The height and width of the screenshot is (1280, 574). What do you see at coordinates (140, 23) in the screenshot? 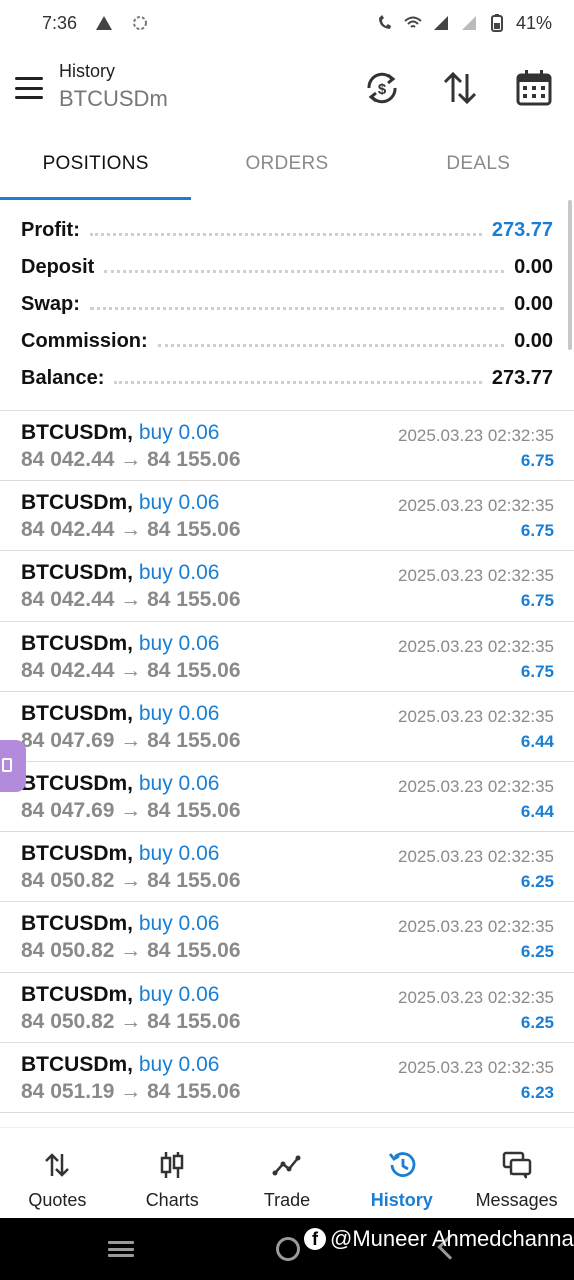
I see `settings-icon` at bounding box center [140, 23].